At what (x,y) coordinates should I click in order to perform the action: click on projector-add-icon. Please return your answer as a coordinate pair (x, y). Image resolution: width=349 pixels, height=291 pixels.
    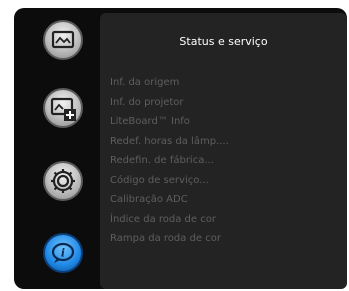
    Looking at the image, I should click on (63, 109).